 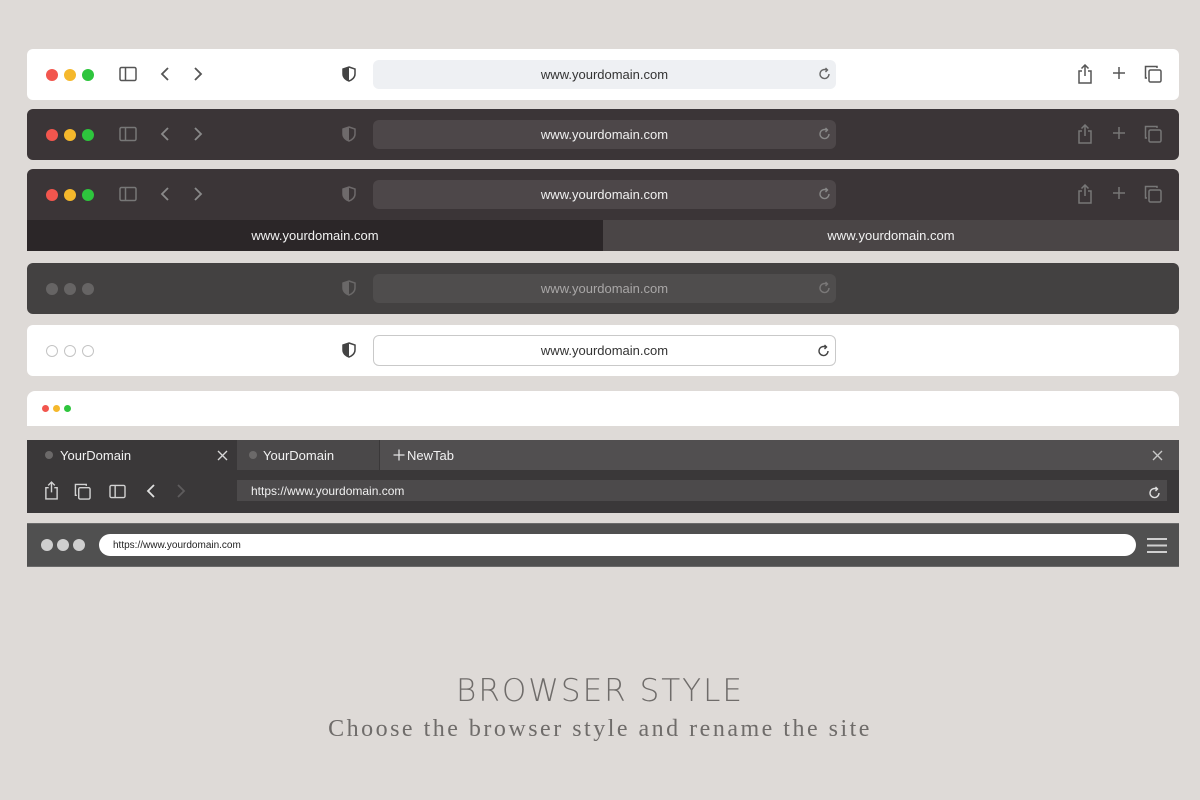 I want to click on new-tab-button: NewTab, so click(x=443, y=455).